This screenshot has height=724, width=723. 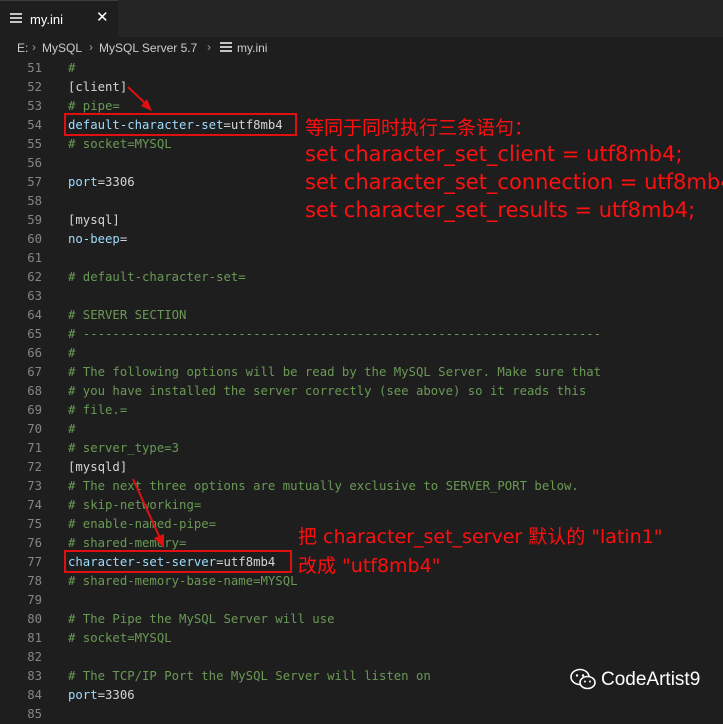 What do you see at coordinates (480, 537) in the screenshot?
I see `annotation-line: 把 character_set_server 默认的 "latin1"` at bounding box center [480, 537].